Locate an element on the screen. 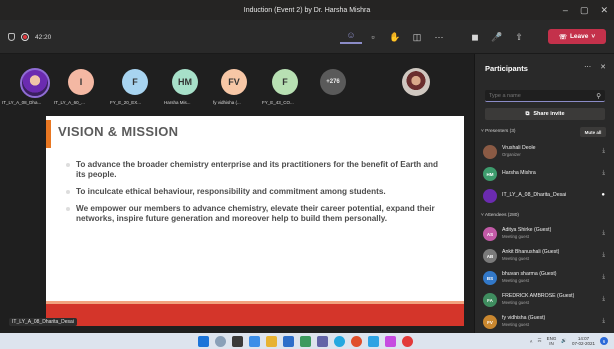 The height and width of the screenshot is (349, 614). presenters-header: ˅ Presenters (3) is located at coordinates (498, 131).